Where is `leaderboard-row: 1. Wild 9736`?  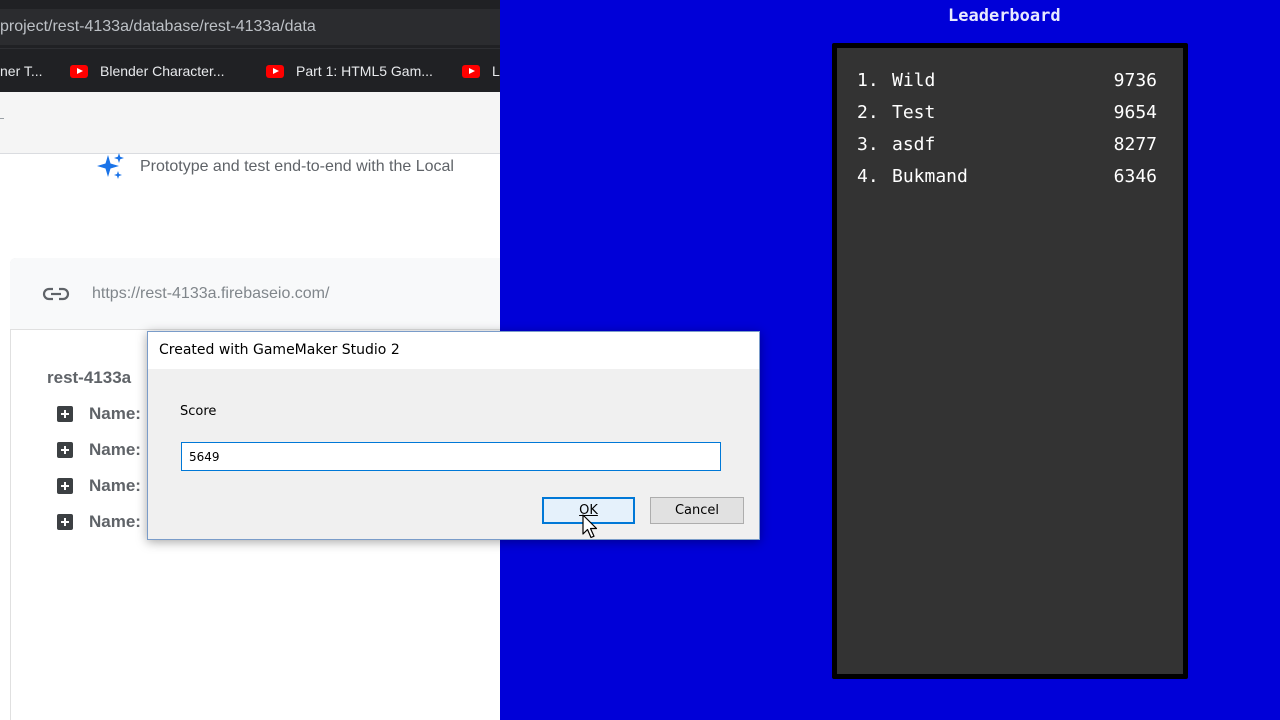
leaderboard-row: 1. Wild 9736 is located at coordinates (1007, 81).